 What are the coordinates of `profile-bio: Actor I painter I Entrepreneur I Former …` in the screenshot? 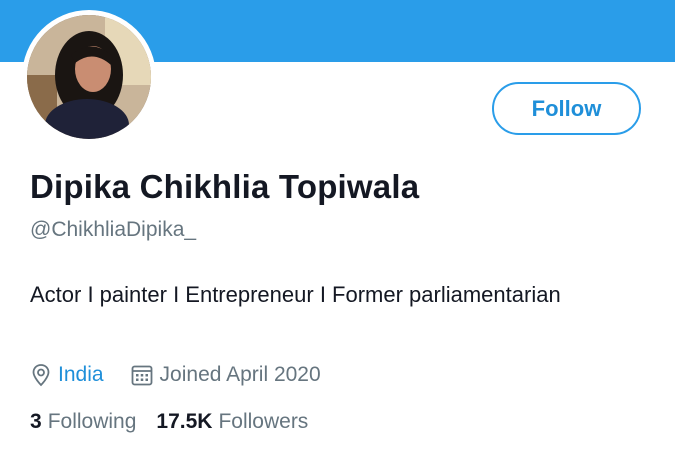 It's located at (295, 294).